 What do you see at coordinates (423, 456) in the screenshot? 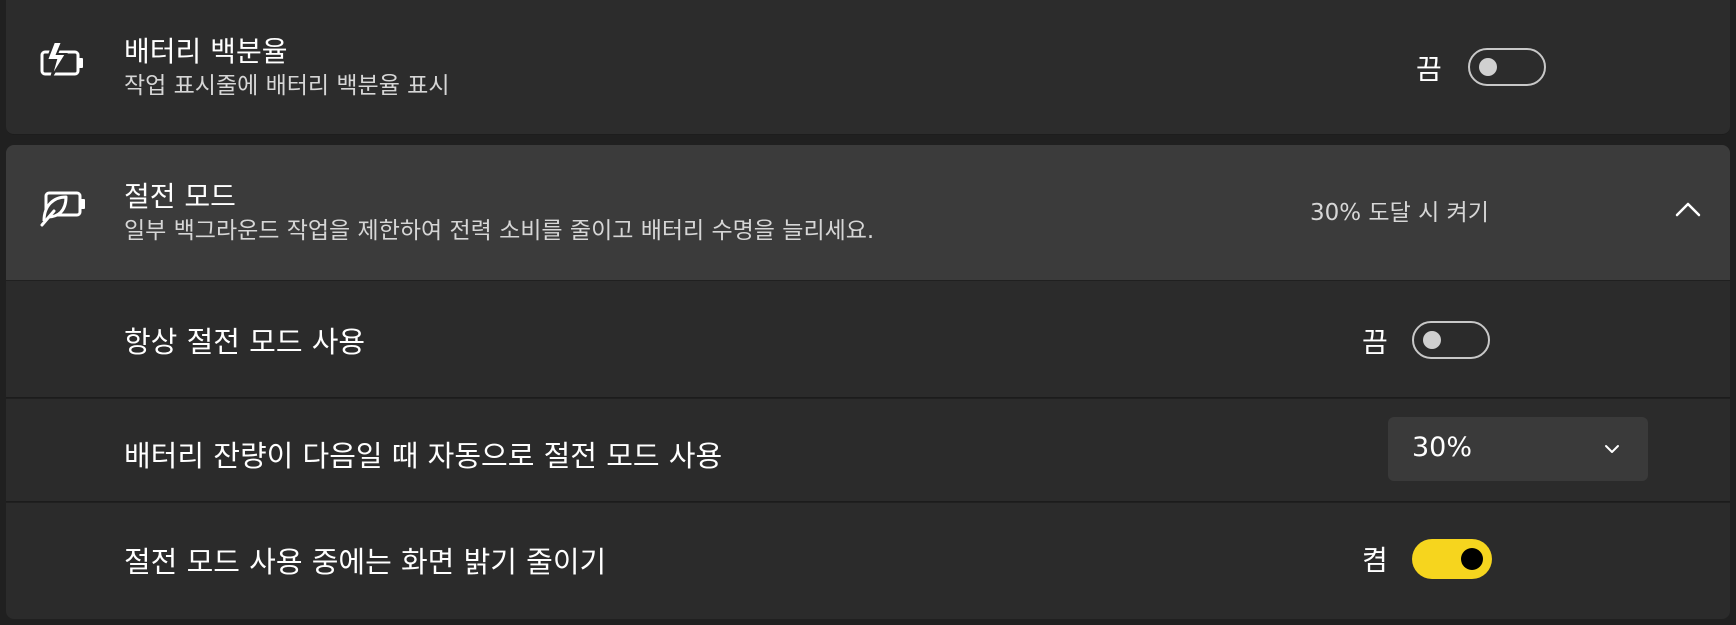
I see `auto-battery-saver-label: 배터리 잔량이 다음일 때 자동으로 절전 모드 사용` at bounding box center [423, 456].